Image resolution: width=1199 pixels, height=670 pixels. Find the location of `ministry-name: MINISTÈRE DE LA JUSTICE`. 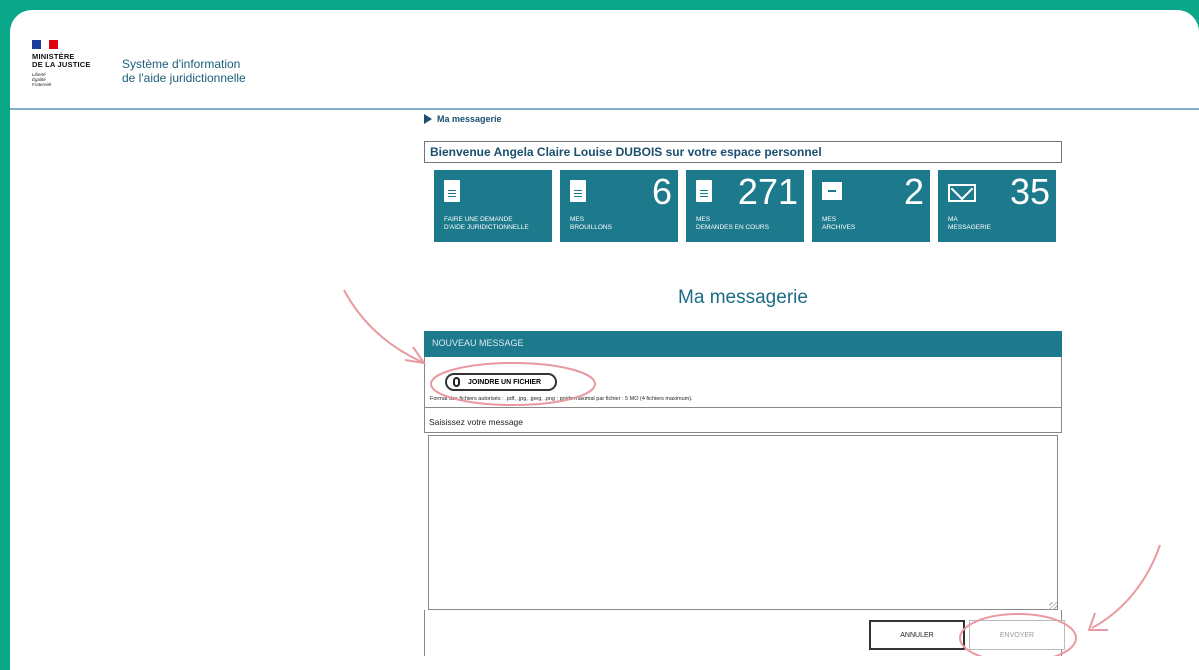

ministry-name: MINISTÈRE DE LA JUSTICE is located at coordinates (61, 60).